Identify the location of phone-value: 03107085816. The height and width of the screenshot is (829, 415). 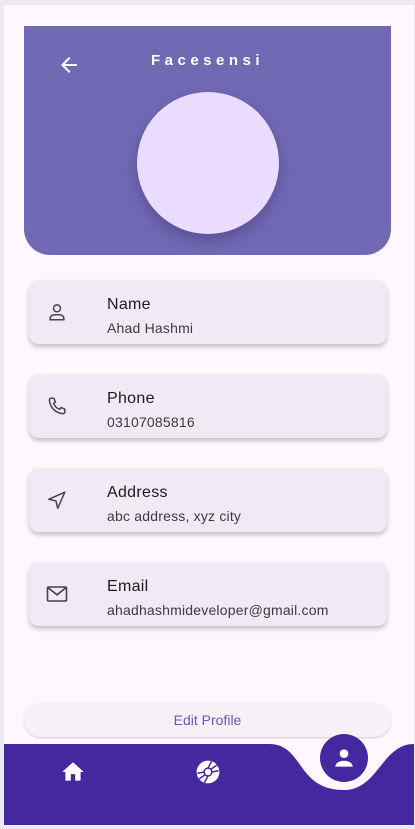
(151, 422).